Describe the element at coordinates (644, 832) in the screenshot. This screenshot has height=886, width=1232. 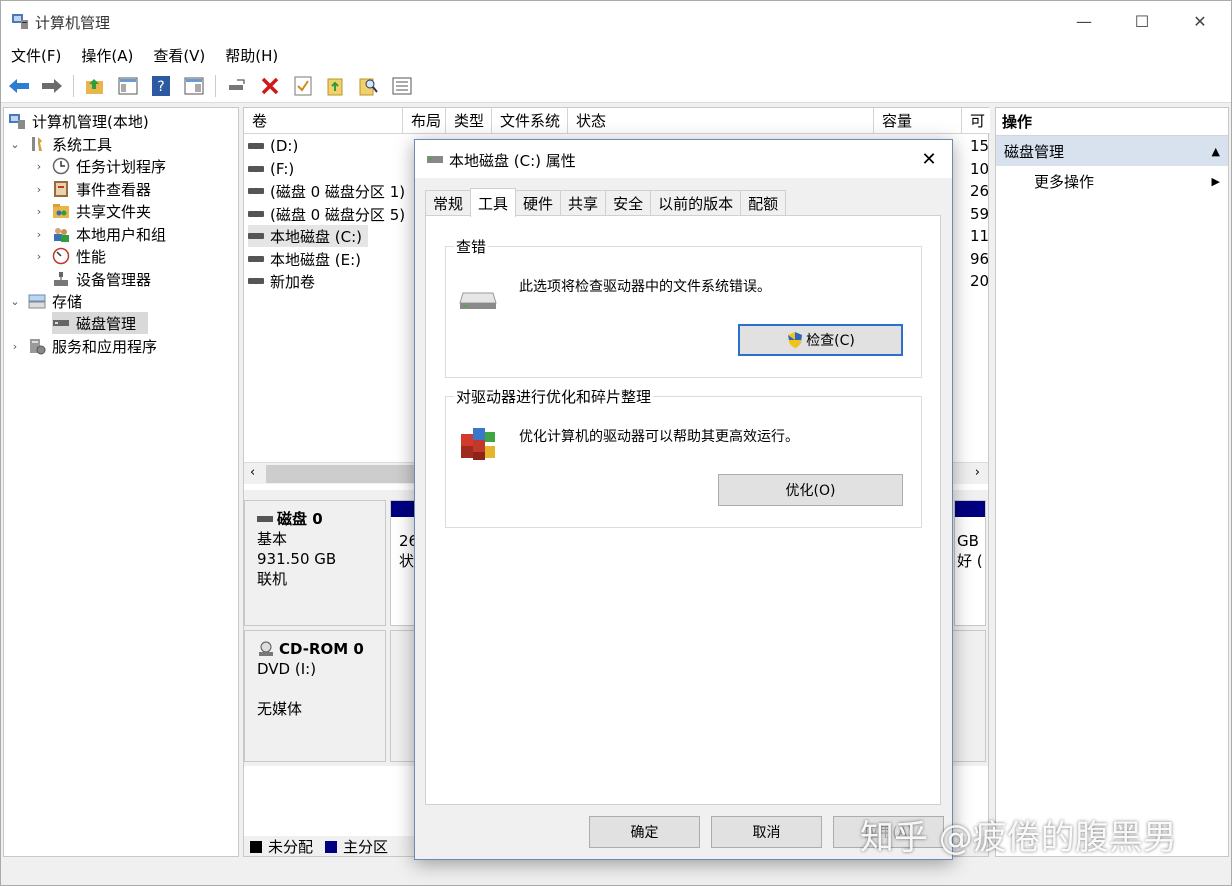
I see `ok-button: 确定` at that location.